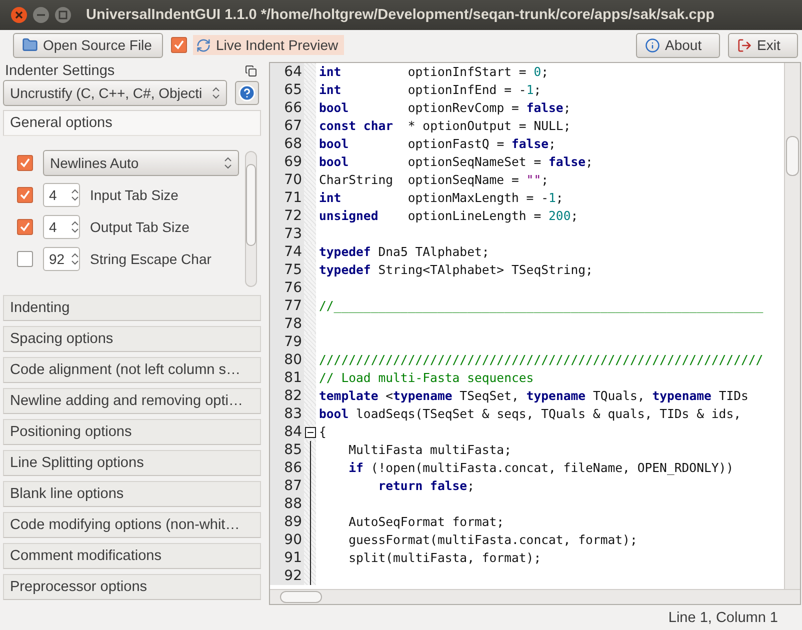 The image size is (802, 630). I want to click on option-label: Input Tab Size, so click(134, 195).